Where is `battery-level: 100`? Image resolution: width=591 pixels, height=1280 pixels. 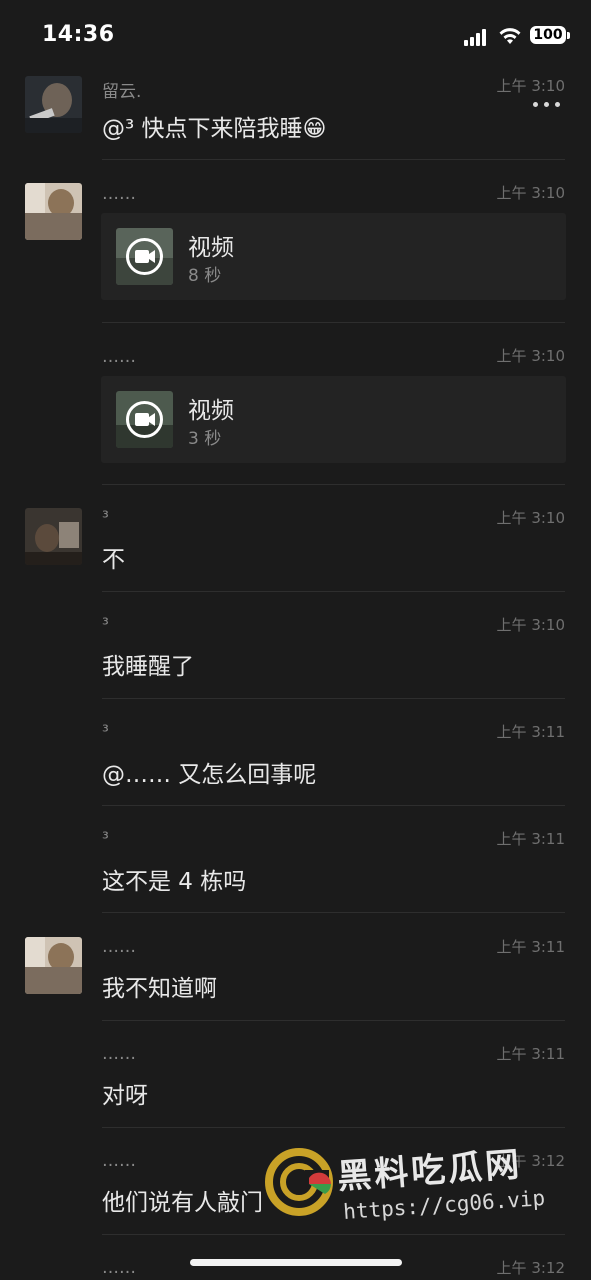
battery-level: 100 is located at coordinates (548, 35).